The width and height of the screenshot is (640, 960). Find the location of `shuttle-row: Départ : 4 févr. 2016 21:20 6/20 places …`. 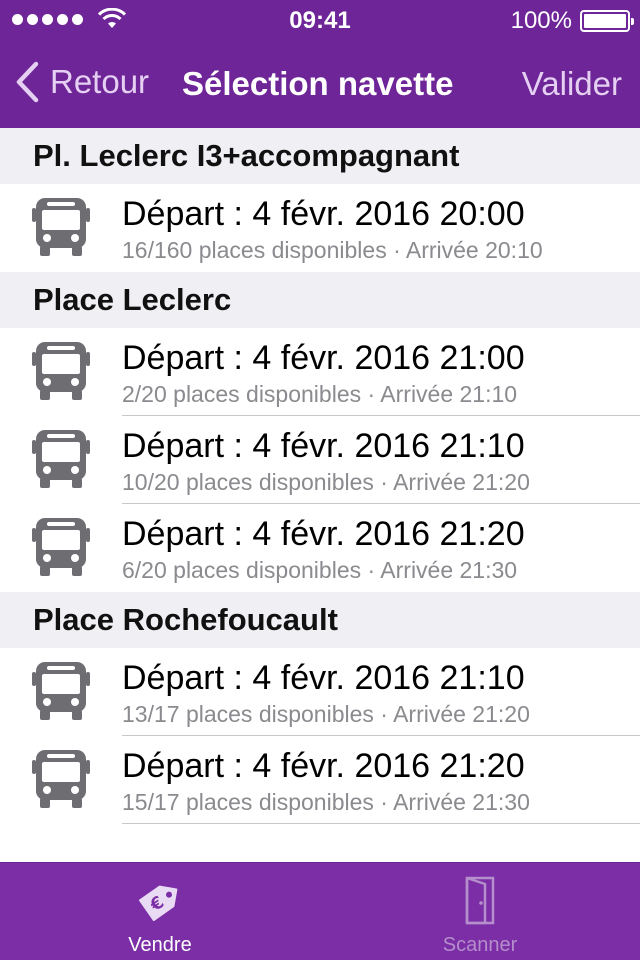

shuttle-row: Départ : 4 févr. 2016 21:20 6/20 places … is located at coordinates (320, 548).